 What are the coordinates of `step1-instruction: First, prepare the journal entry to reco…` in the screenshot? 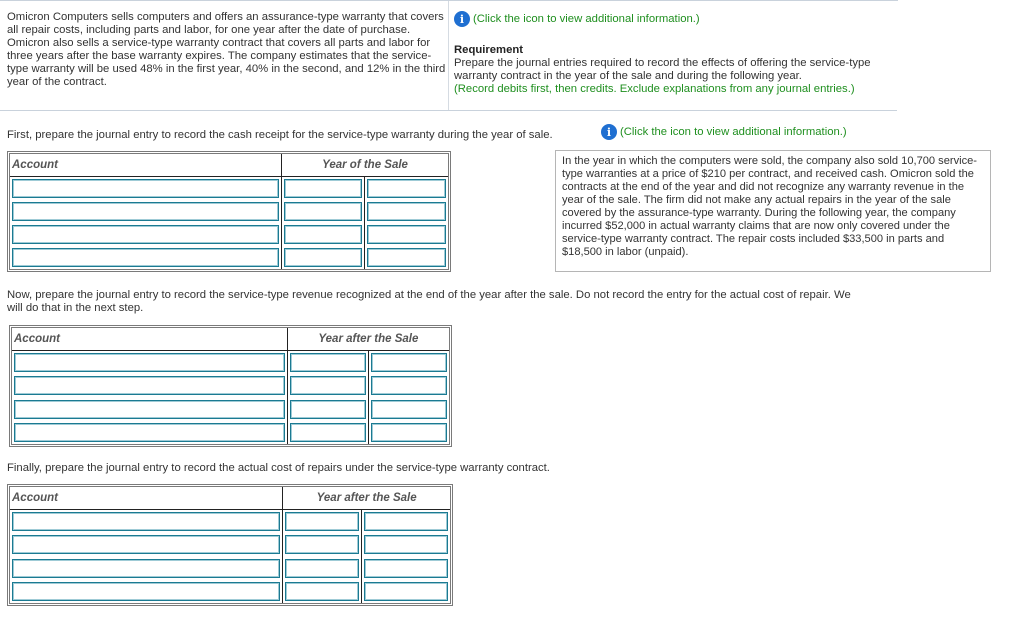 It's located at (280, 135).